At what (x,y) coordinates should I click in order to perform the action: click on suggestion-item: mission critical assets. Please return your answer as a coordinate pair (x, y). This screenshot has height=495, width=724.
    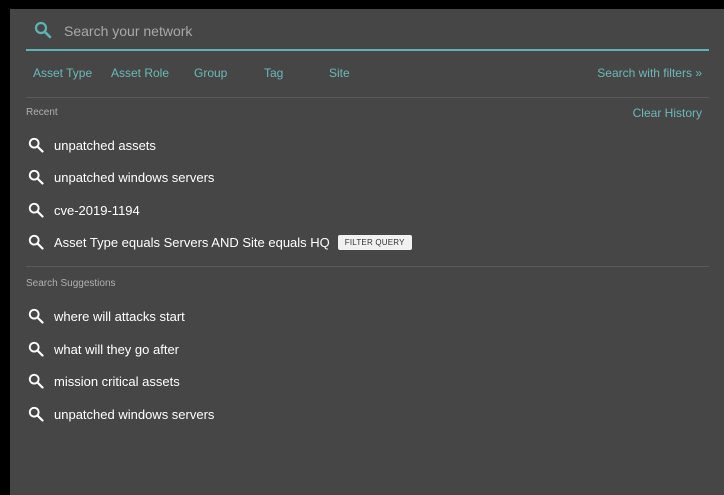
    Looking at the image, I should click on (326, 381).